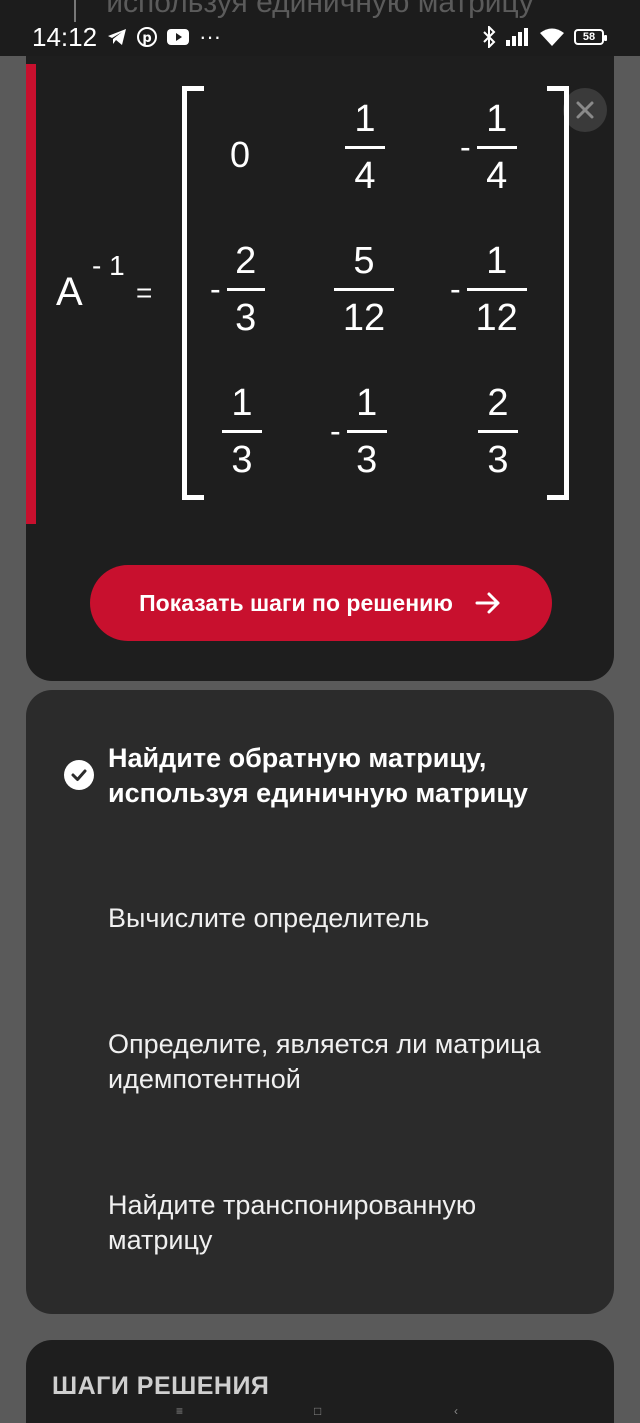 The width and height of the screenshot is (640, 1423). I want to click on matrix-cell: -14, so click(488, 147).